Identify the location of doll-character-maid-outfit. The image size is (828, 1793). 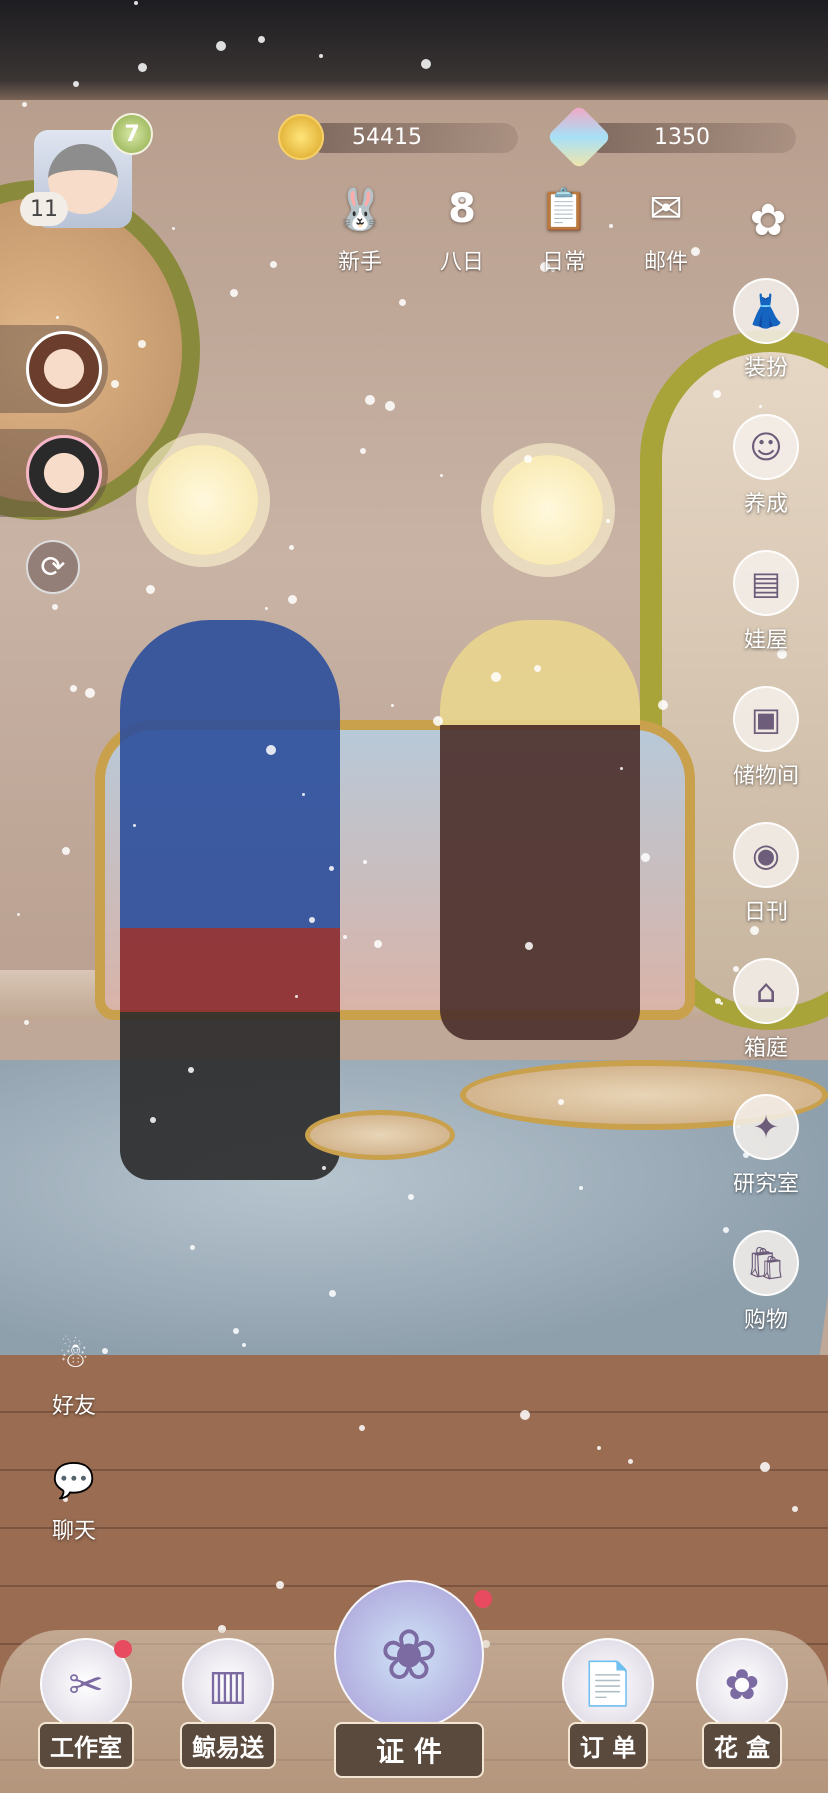
(540, 830).